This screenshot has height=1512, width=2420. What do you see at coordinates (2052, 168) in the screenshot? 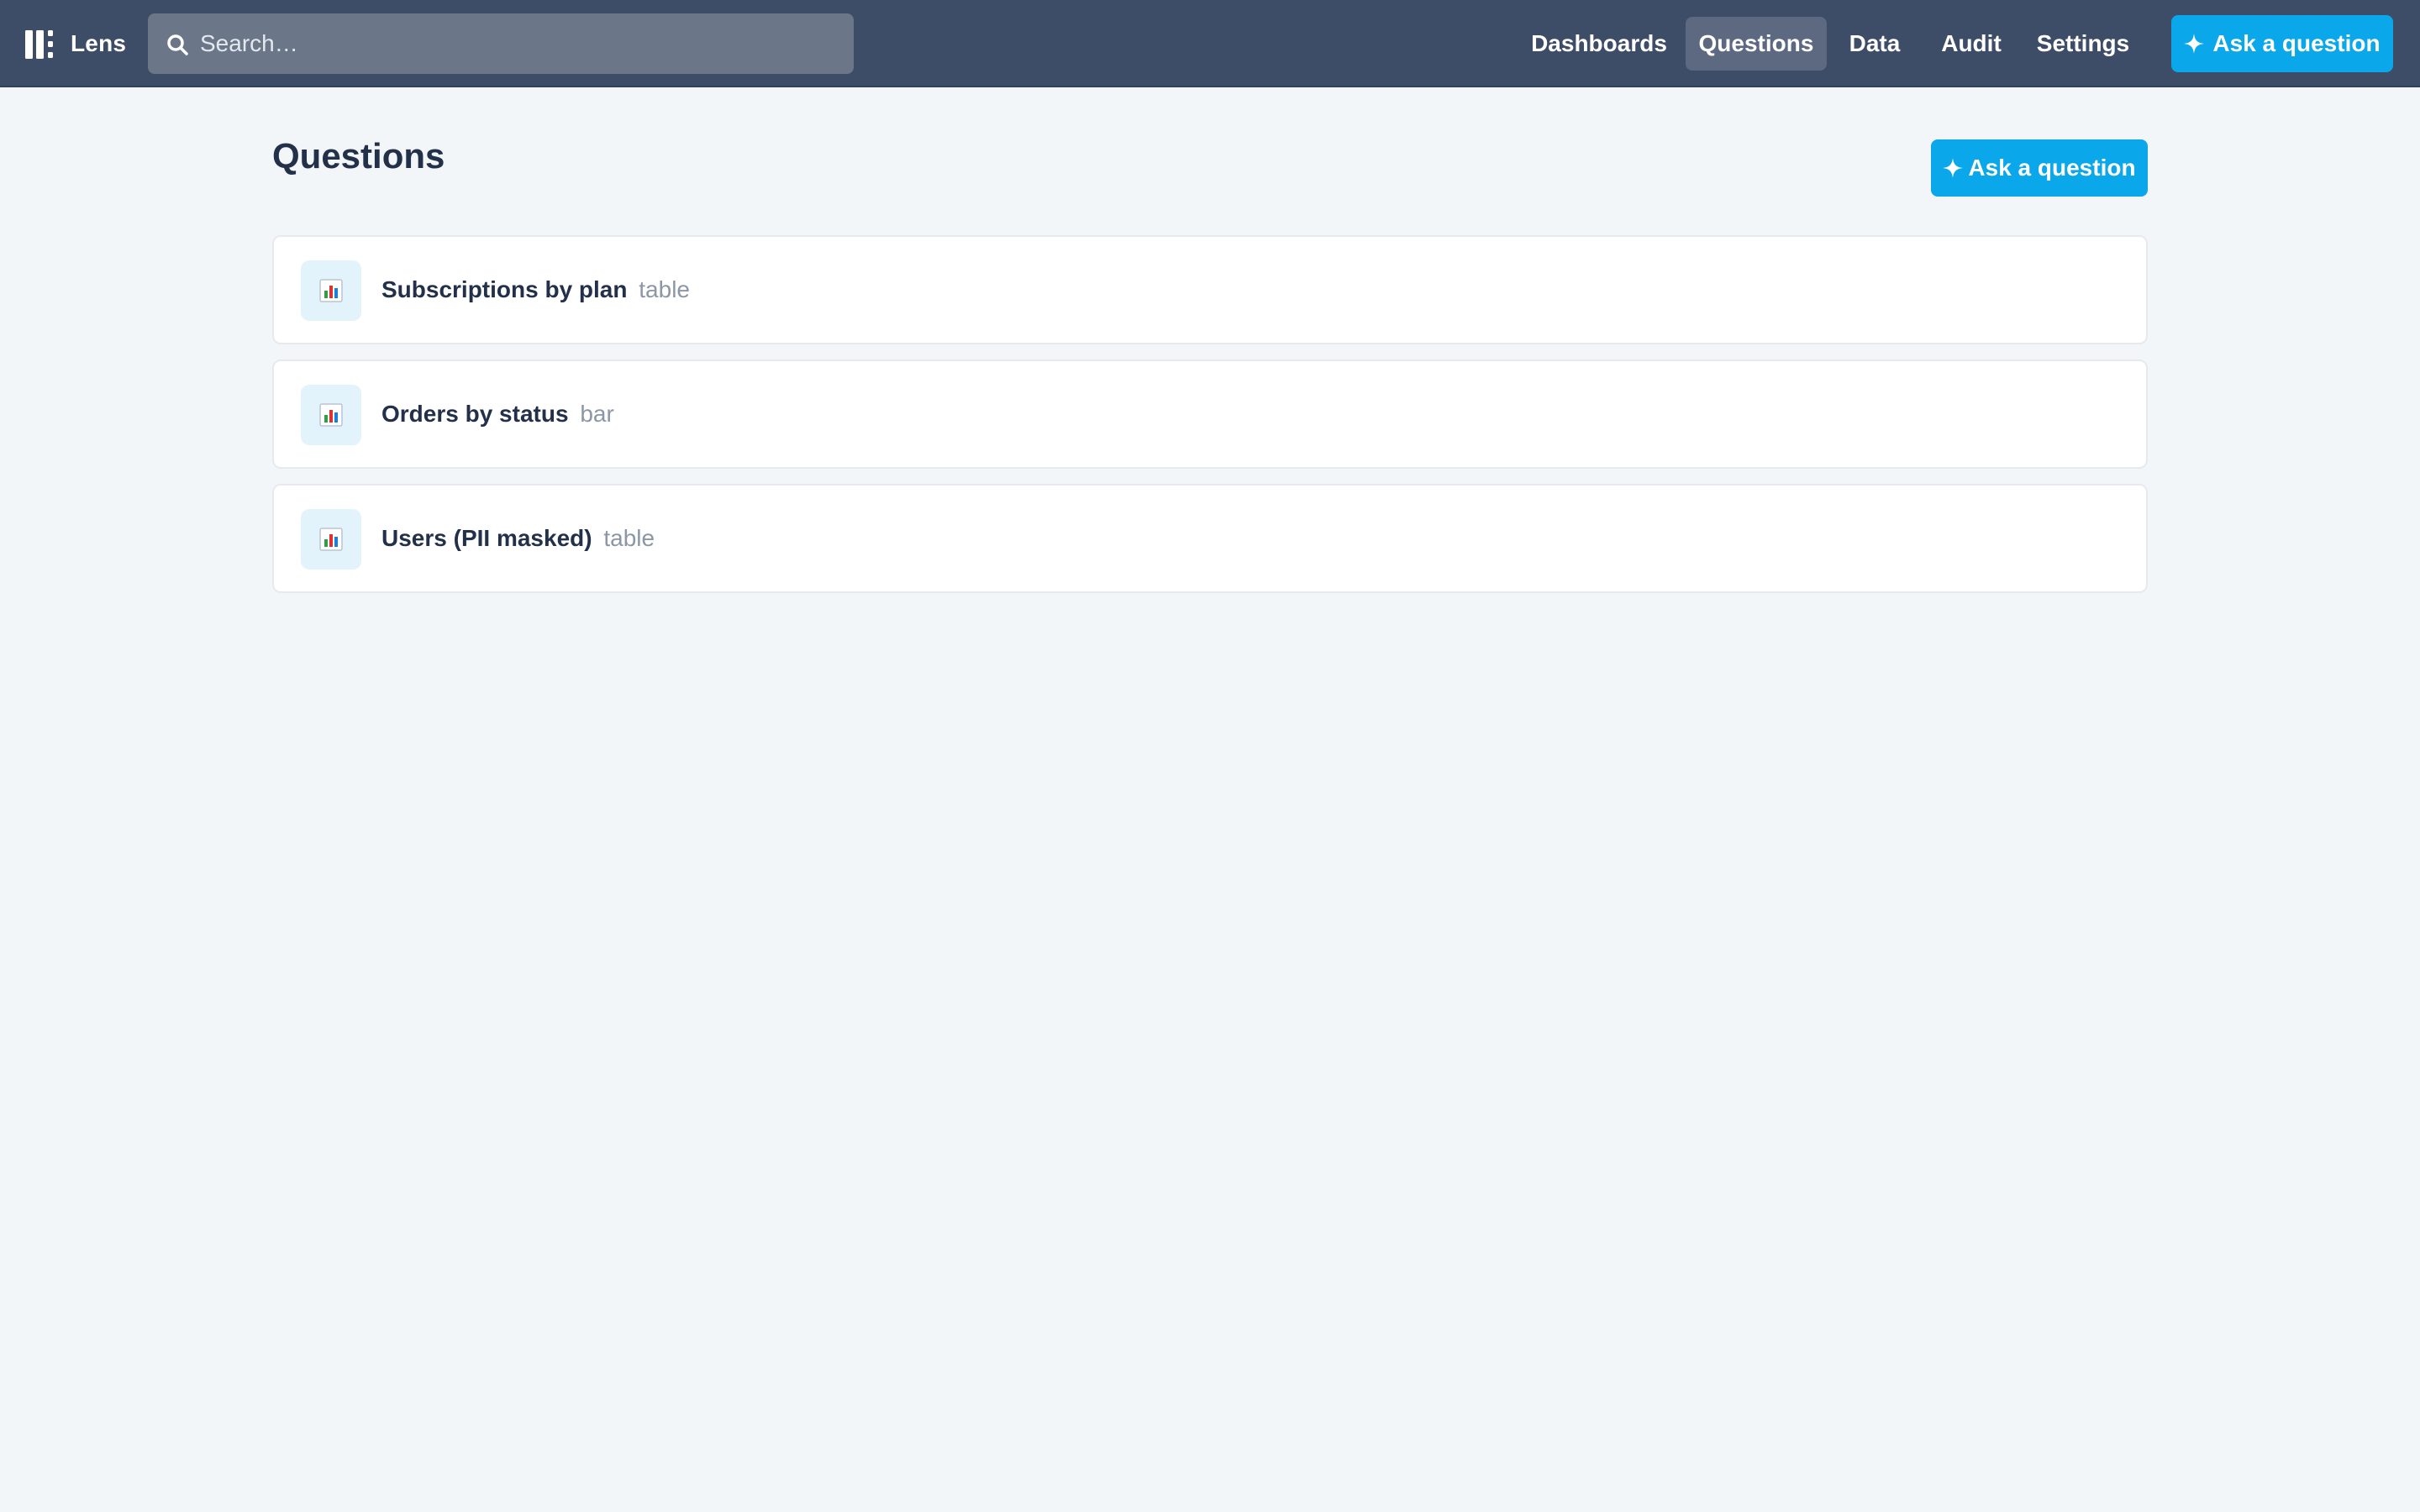
I see `page-ask-question-label: Ask a question` at bounding box center [2052, 168].